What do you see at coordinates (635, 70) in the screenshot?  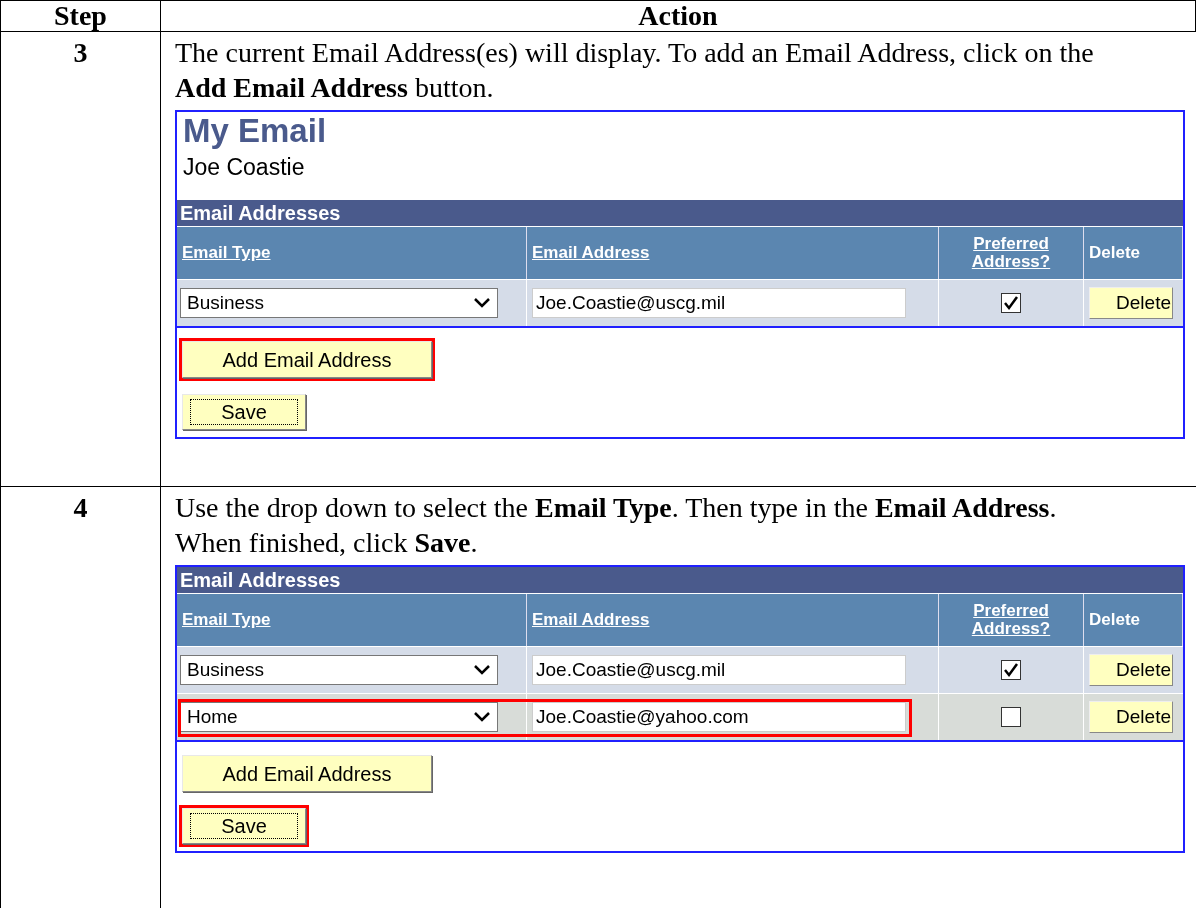 I see `instruction-text: The current Email Address(es) will display. To add an Email Address, click on the Add Email Address button.` at bounding box center [635, 70].